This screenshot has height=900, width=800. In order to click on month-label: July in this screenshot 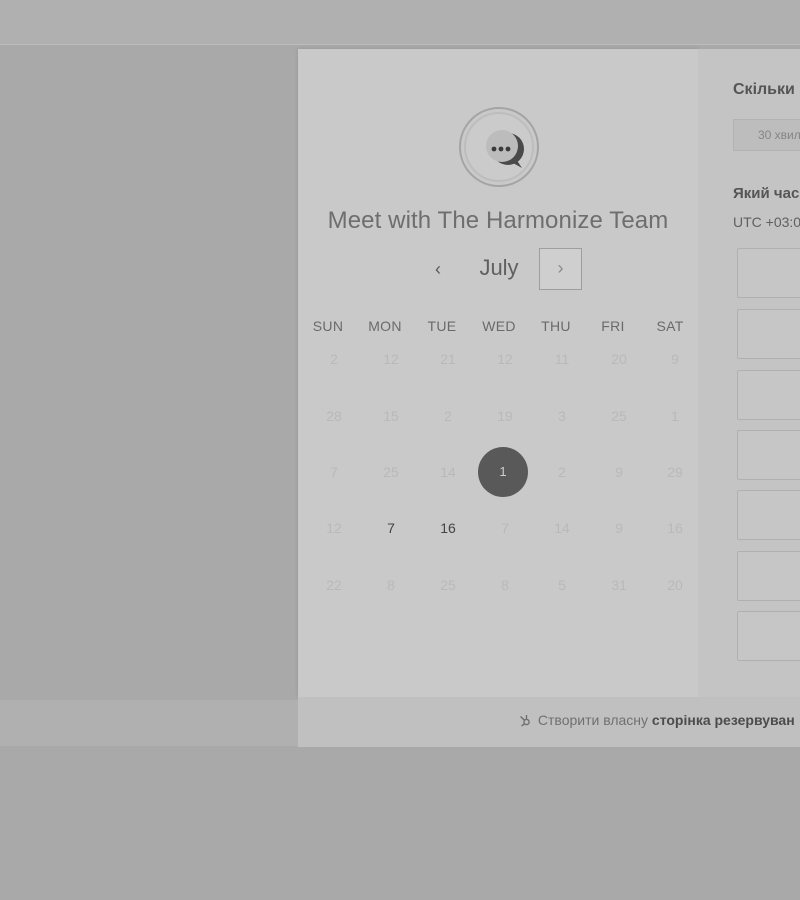, I will do `click(499, 267)`.